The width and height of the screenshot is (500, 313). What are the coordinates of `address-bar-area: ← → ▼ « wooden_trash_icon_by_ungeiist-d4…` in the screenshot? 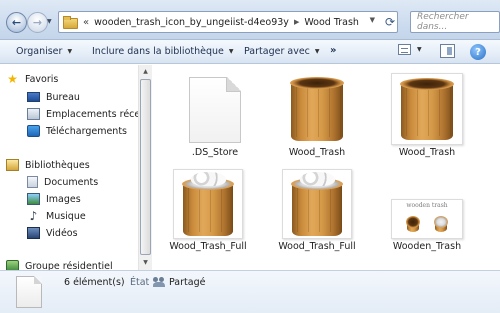 It's located at (250, 20).